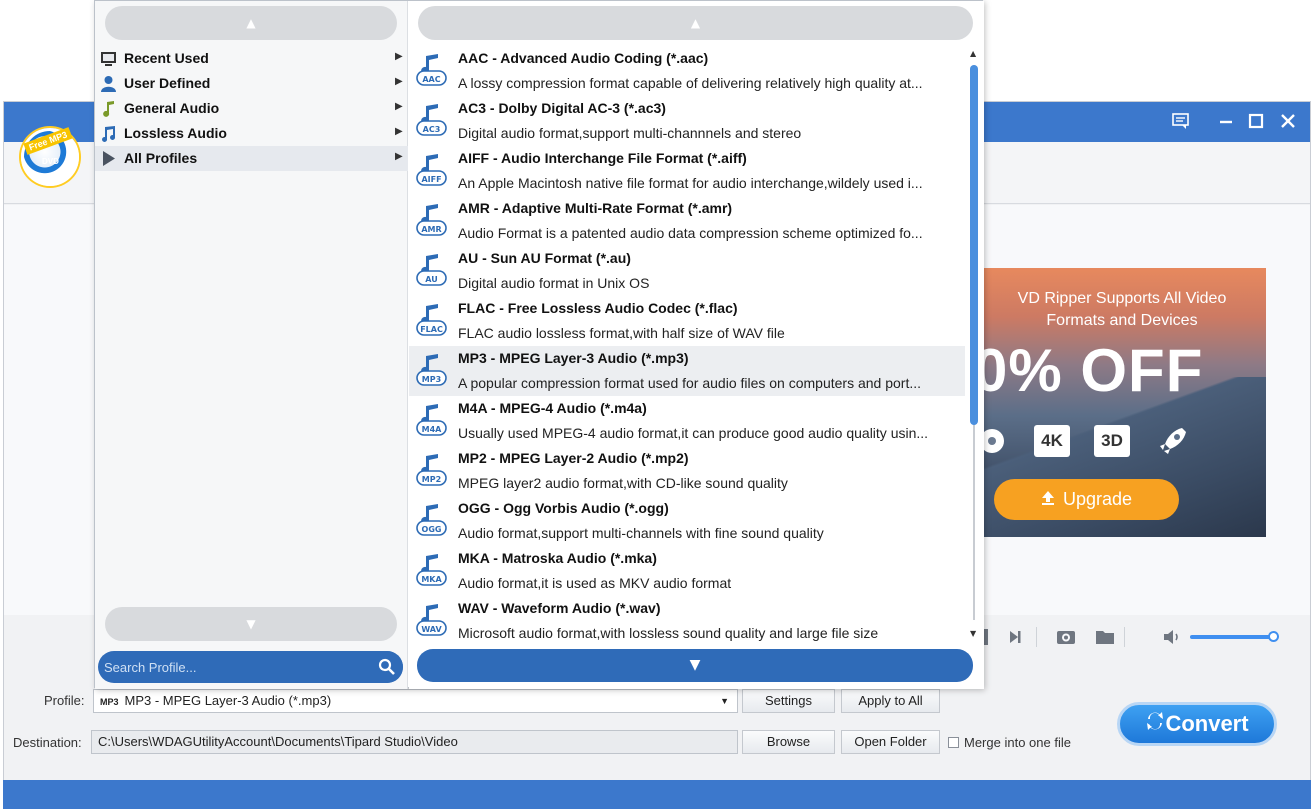 The image size is (1313, 811). Describe the element at coordinates (1256, 121) in the screenshot. I see `maximize-icon` at that location.